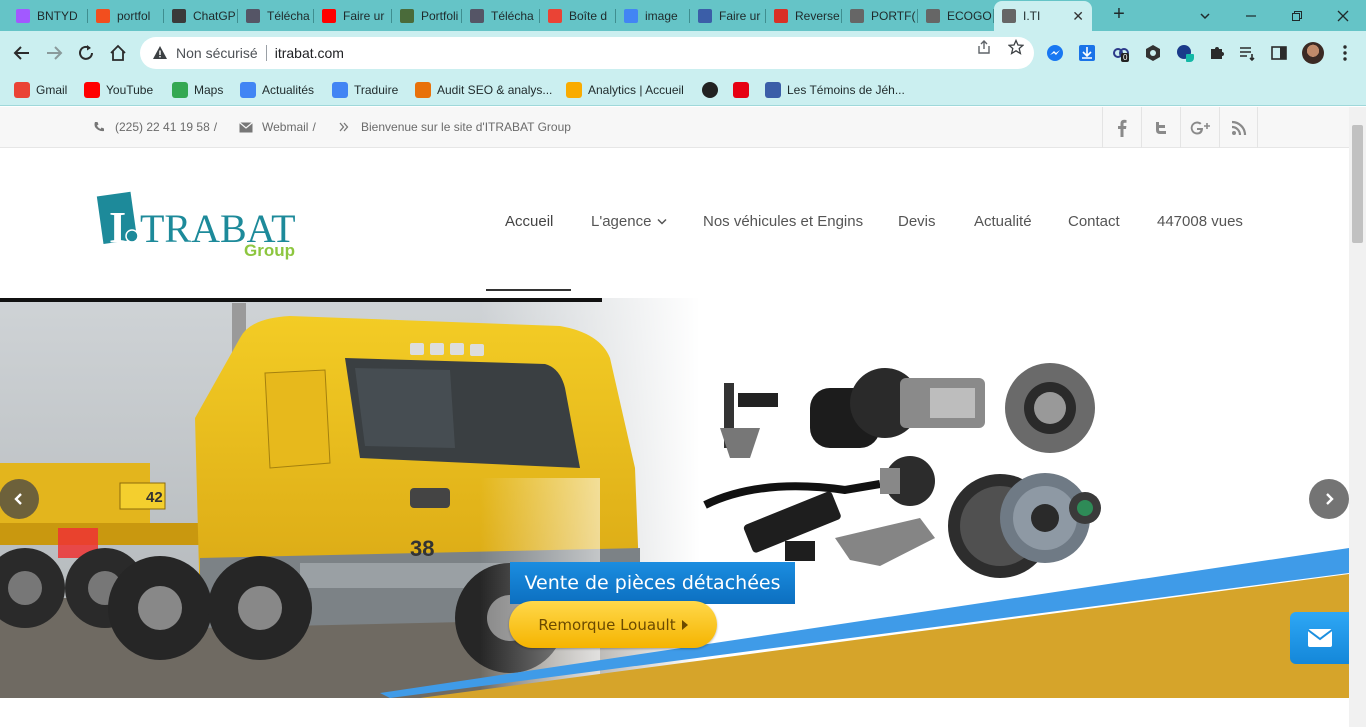 The image size is (1366, 727). Describe the element at coordinates (1055, 53) in the screenshot. I see `messenger-extension-icon` at that location.